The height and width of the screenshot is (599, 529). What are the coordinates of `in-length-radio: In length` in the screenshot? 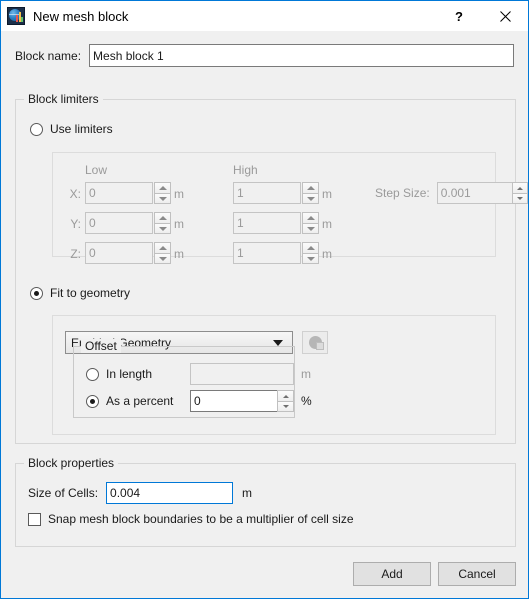 It's located at (138, 374).